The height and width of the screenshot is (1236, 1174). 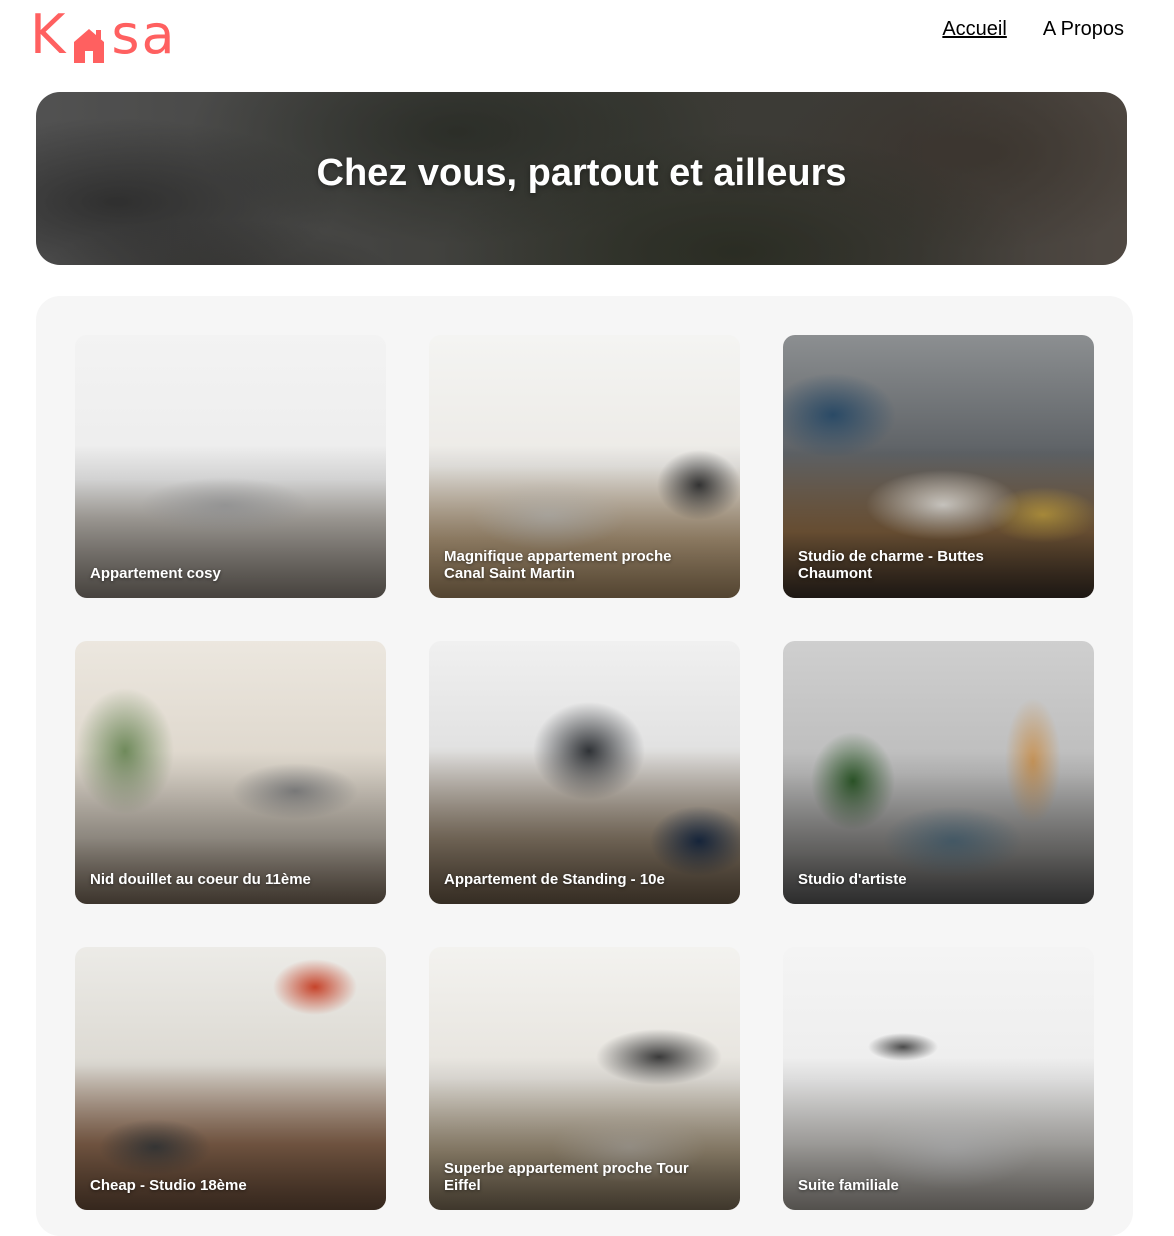 What do you see at coordinates (89, 40) in the screenshot?
I see `house-icon` at bounding box center [89, 40].